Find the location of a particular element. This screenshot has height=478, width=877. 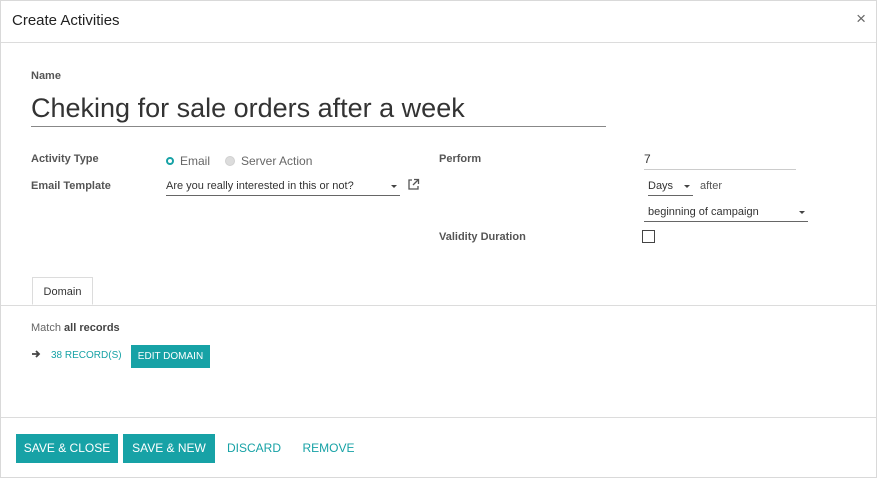

discard-button: DISCARD is located at coordinates (254, 448).